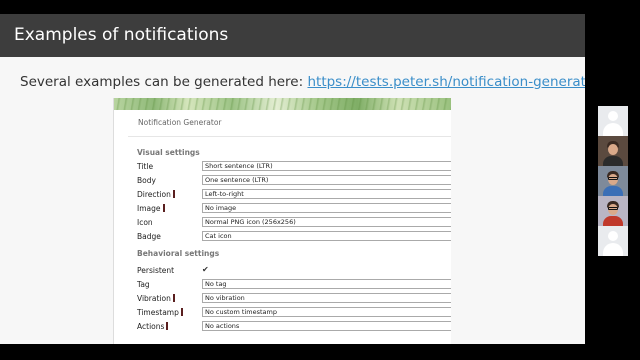  Describe the element at coordinates (292, 35) in the screenshot. I see `slide-header: Examples of notifications` at that location.